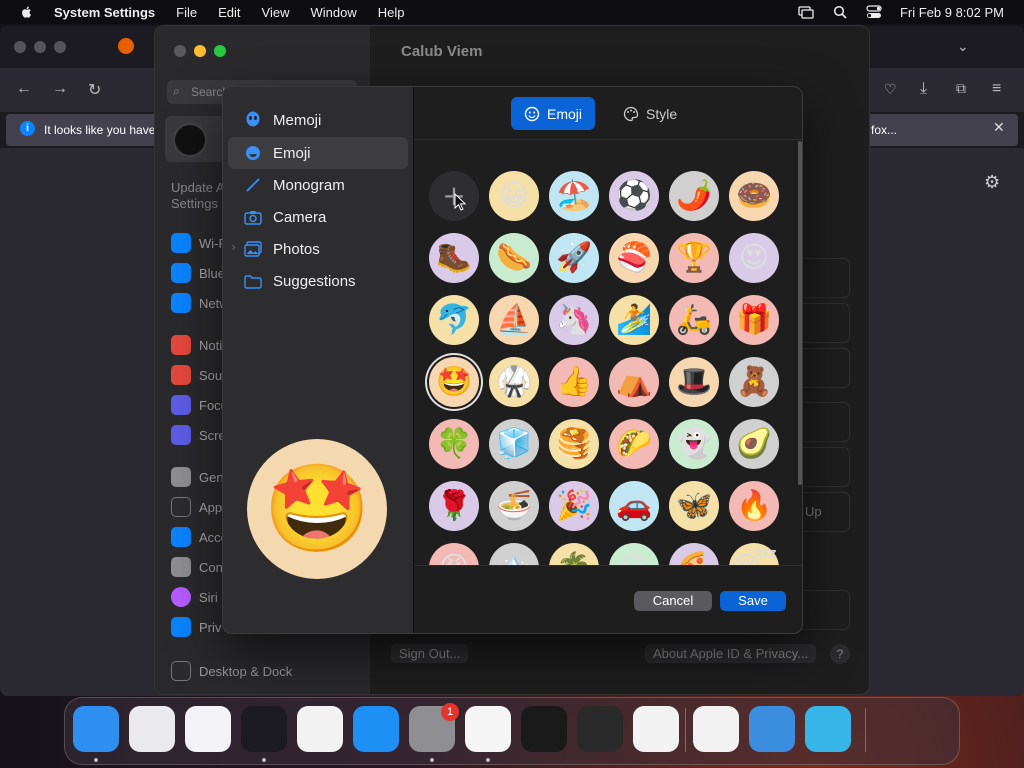 Image resolution: width=1024 pixels, height=768 pixels. Describe the element at coordinates (694, 506) in the screenshot. I see `emoji-option: 🦋` at that location.